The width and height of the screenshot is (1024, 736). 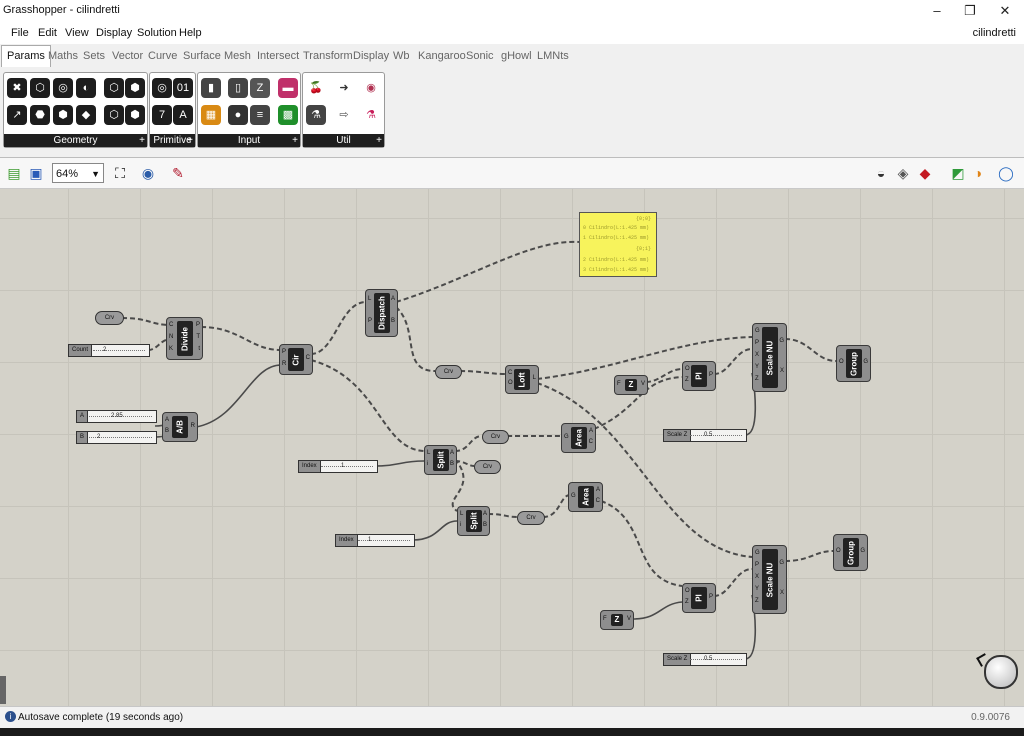 I want to click on number-param-icon: 7, so click(x=162, y=115).